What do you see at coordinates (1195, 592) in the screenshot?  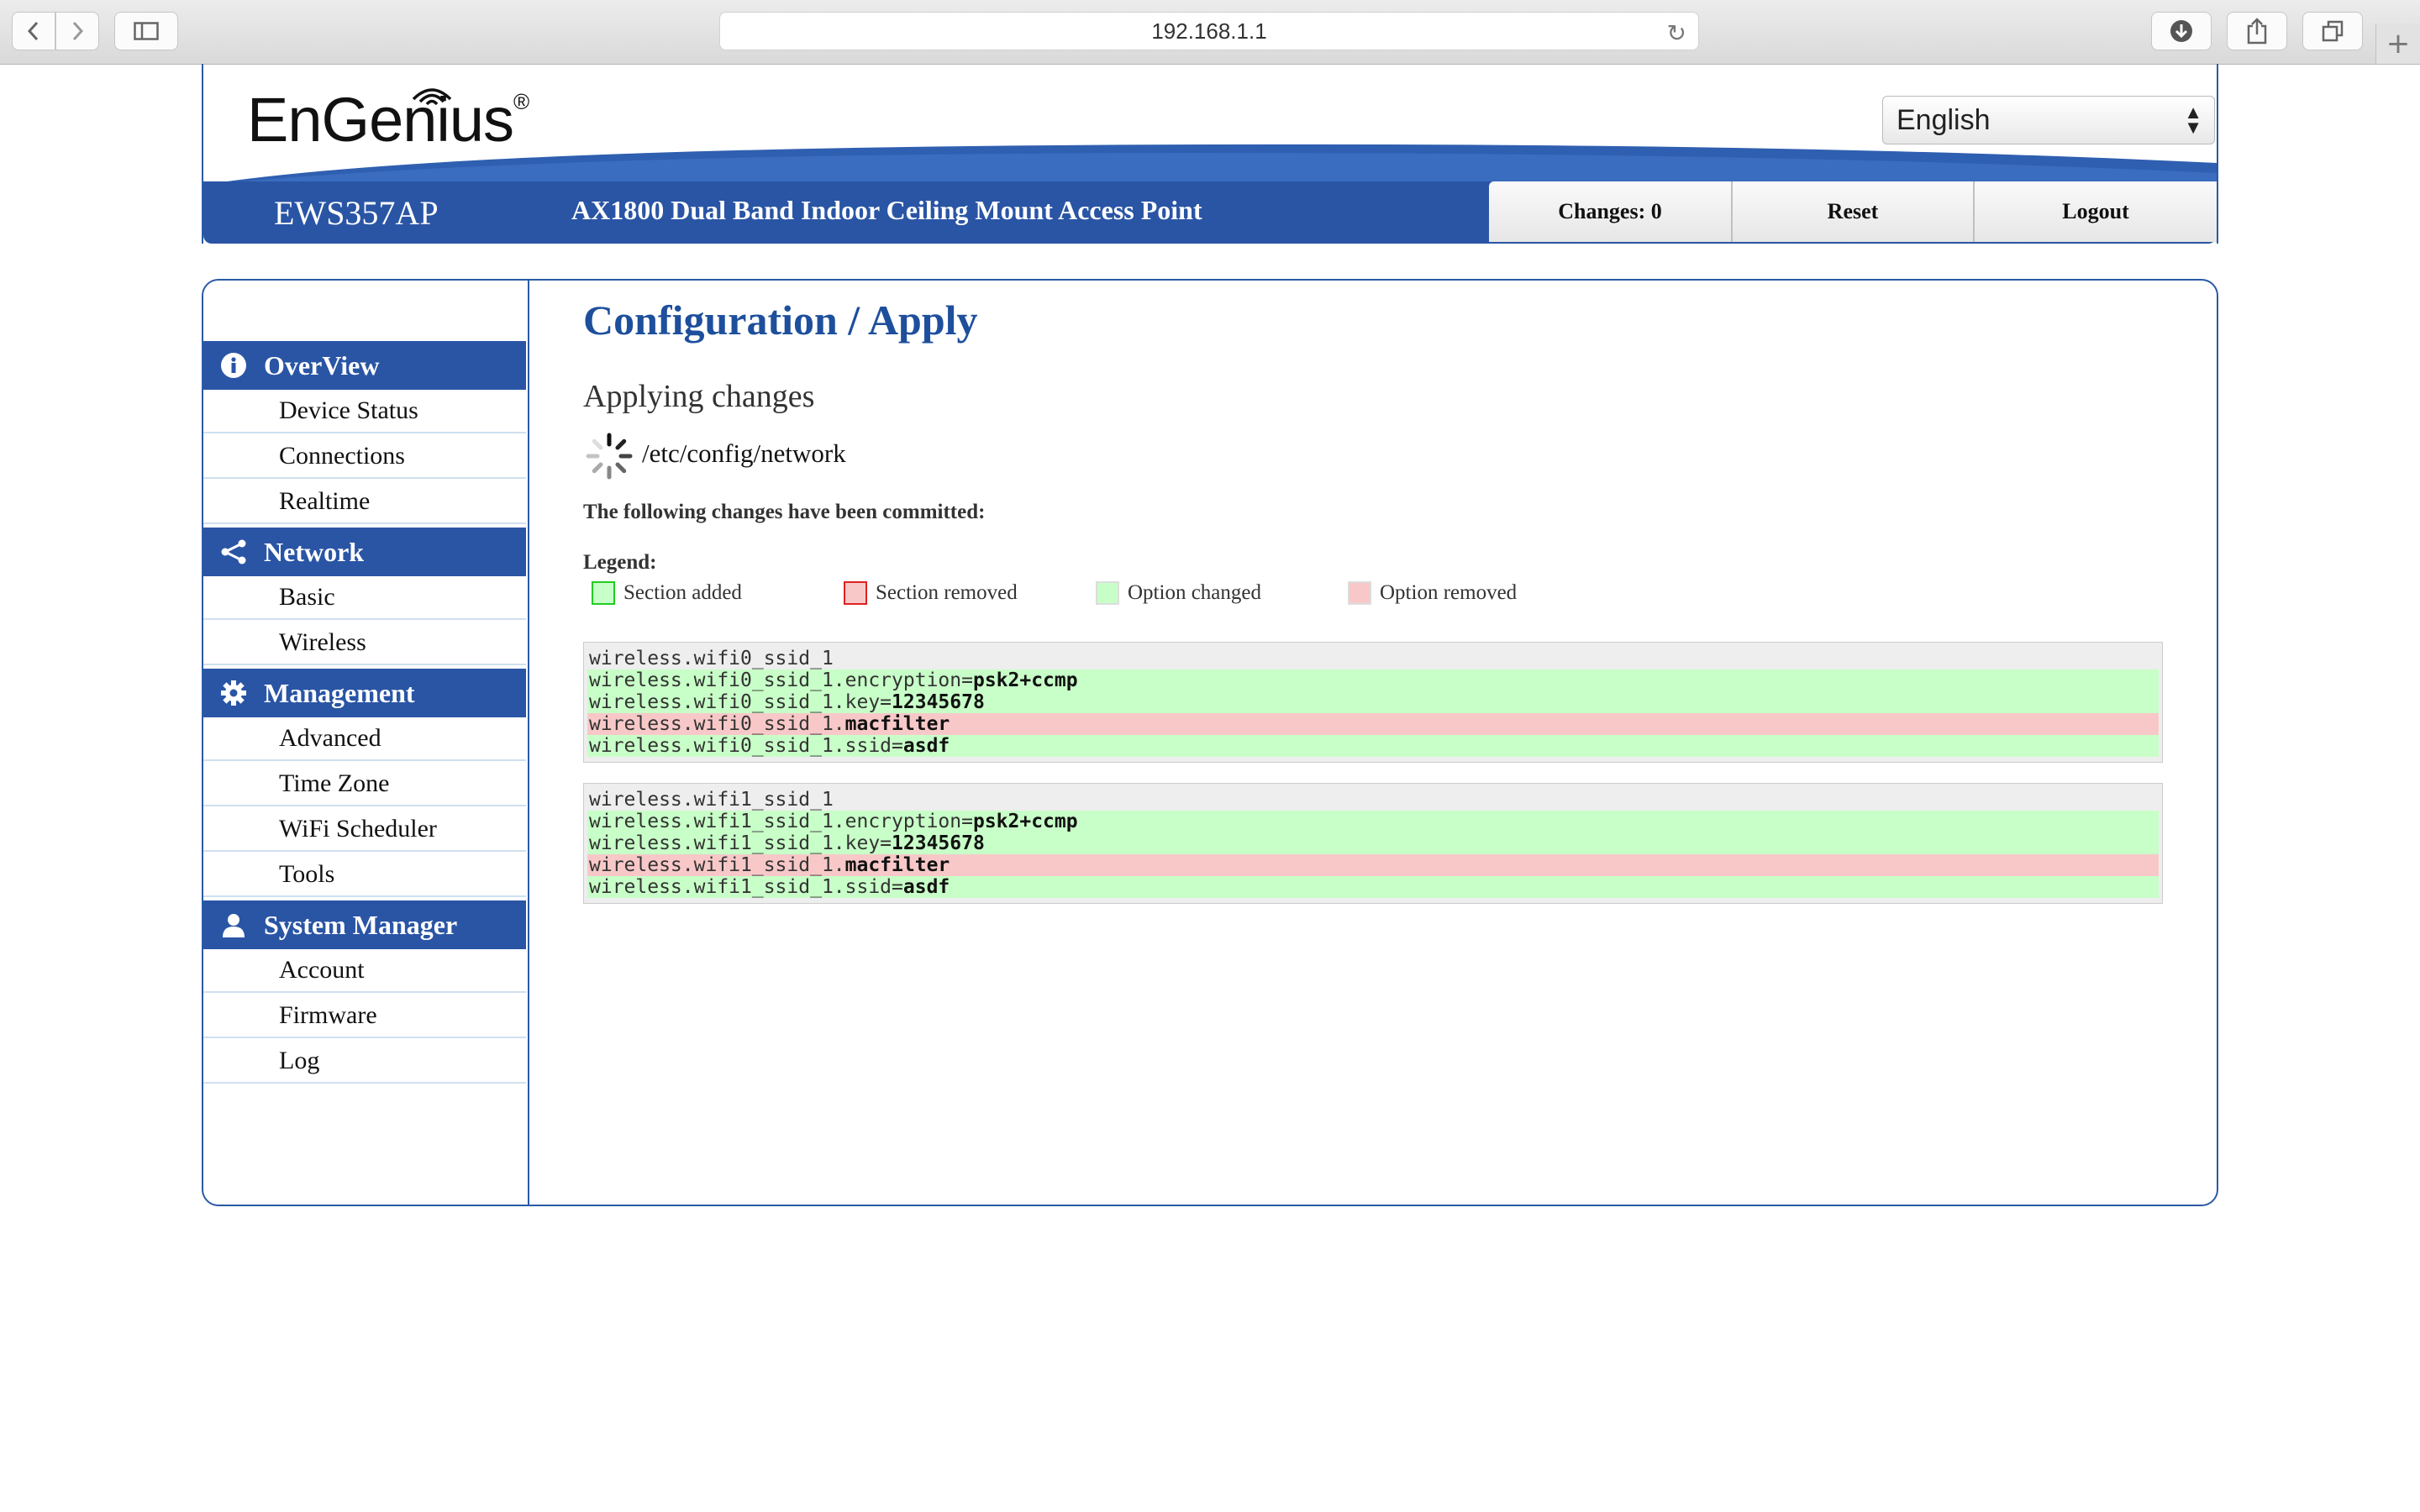 I see `legend-label: Option changed` at bounding box center [1195, 592].